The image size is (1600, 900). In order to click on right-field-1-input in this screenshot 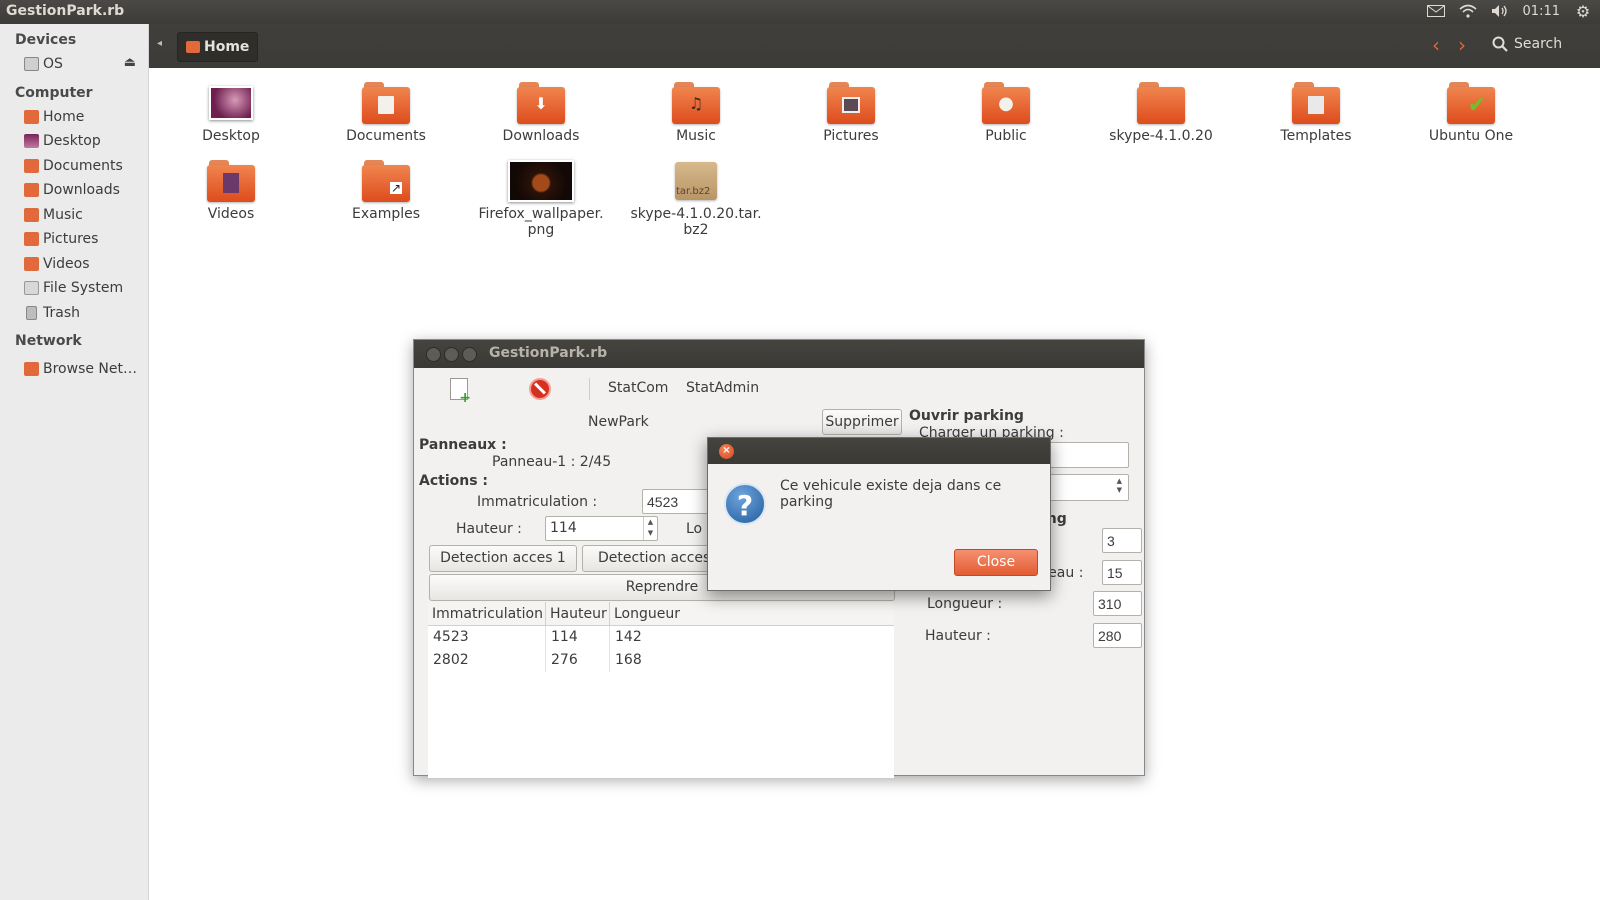, I will do `click(1122, 540)`.